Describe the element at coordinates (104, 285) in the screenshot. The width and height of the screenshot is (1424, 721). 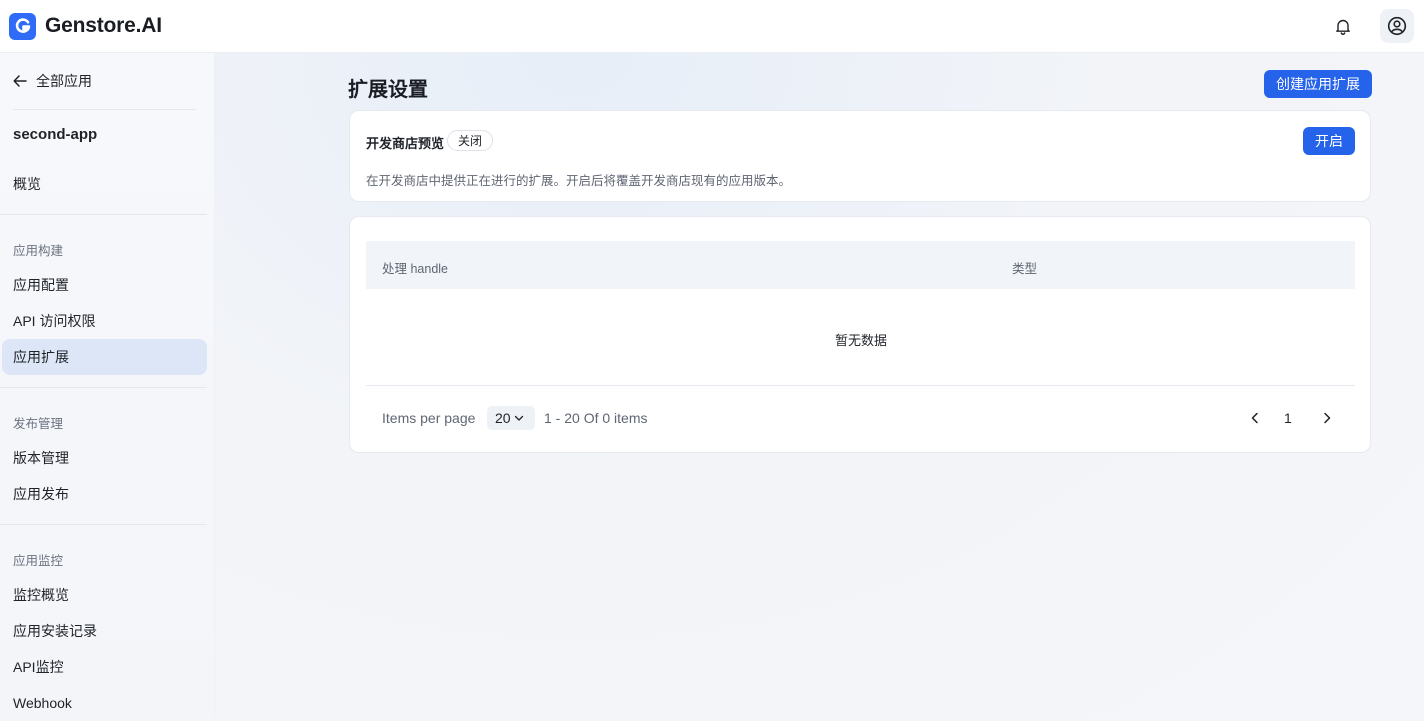
I see `sidebar-item-app-config: 应用配置` at that location.